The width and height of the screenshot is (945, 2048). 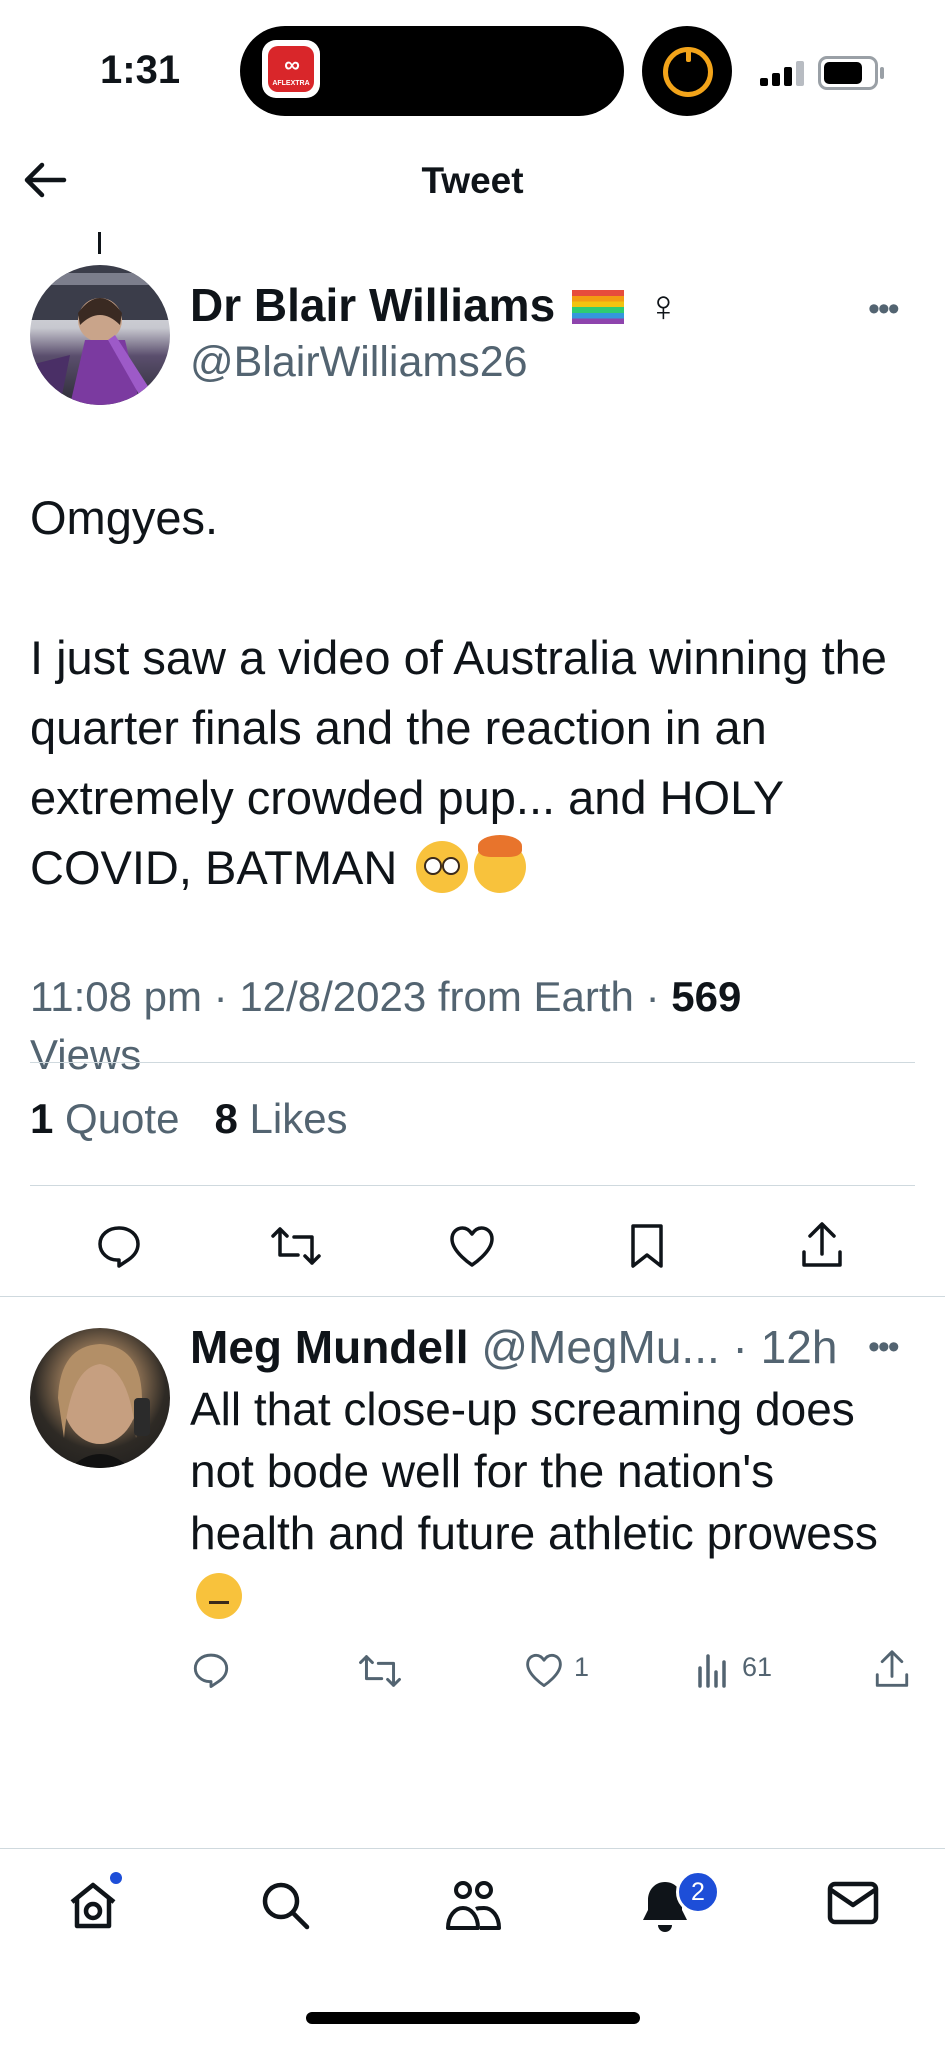 I want to click on status-time: 1:31, so click(x=140, y=70).